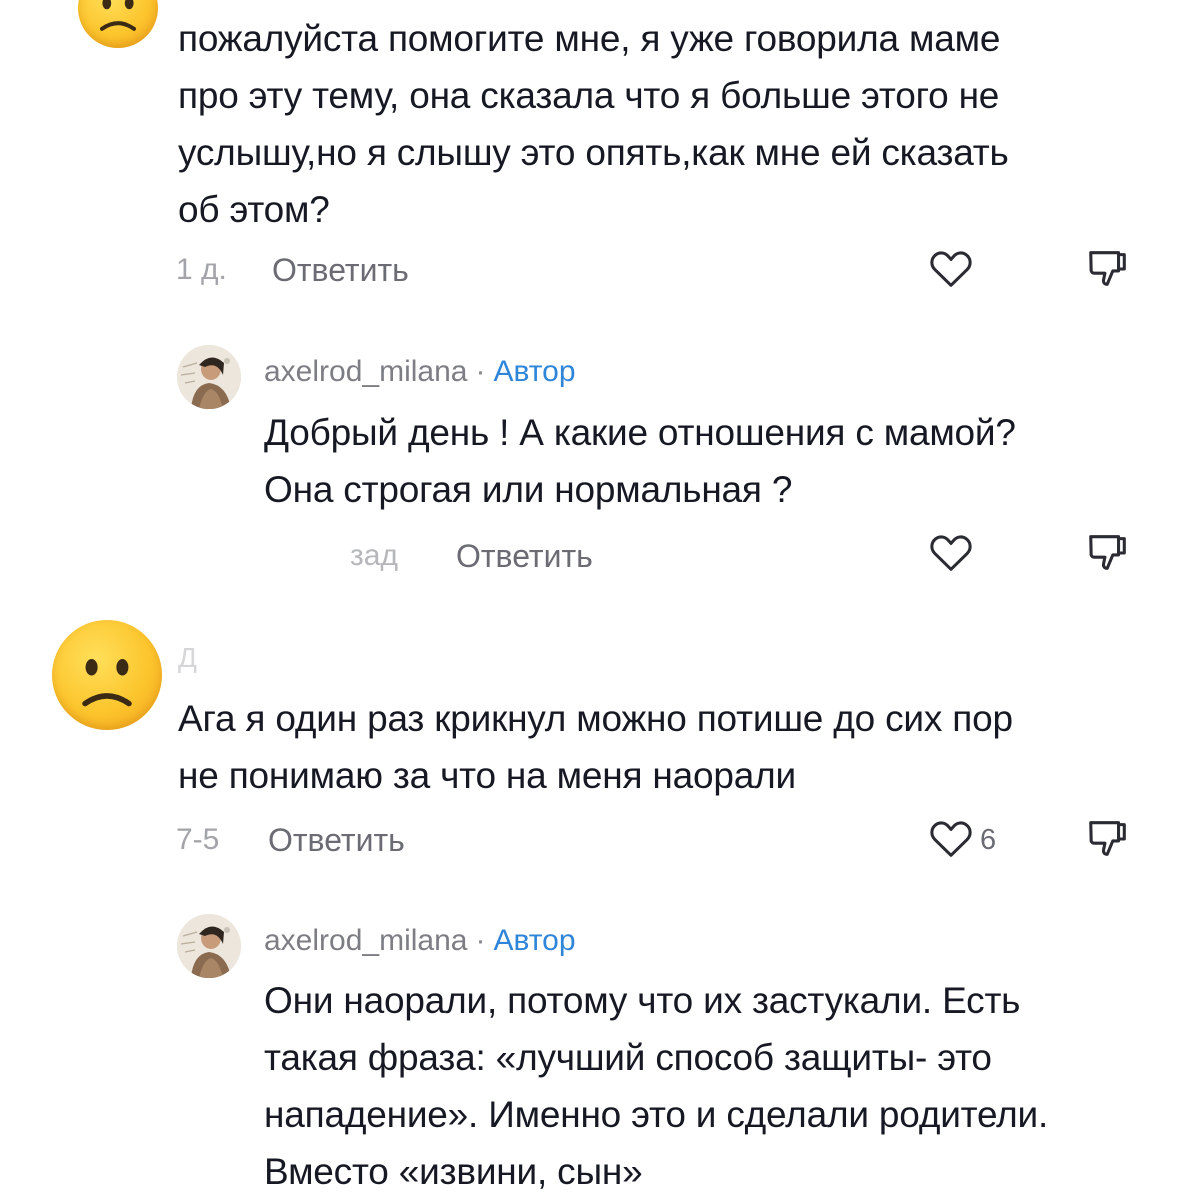 Image resolution: width=1200 pixels, height=1200 pixels. Describe the element at coordinates (201, 269) in the screenshot. I see `comment-time: 1 д.` at that location.